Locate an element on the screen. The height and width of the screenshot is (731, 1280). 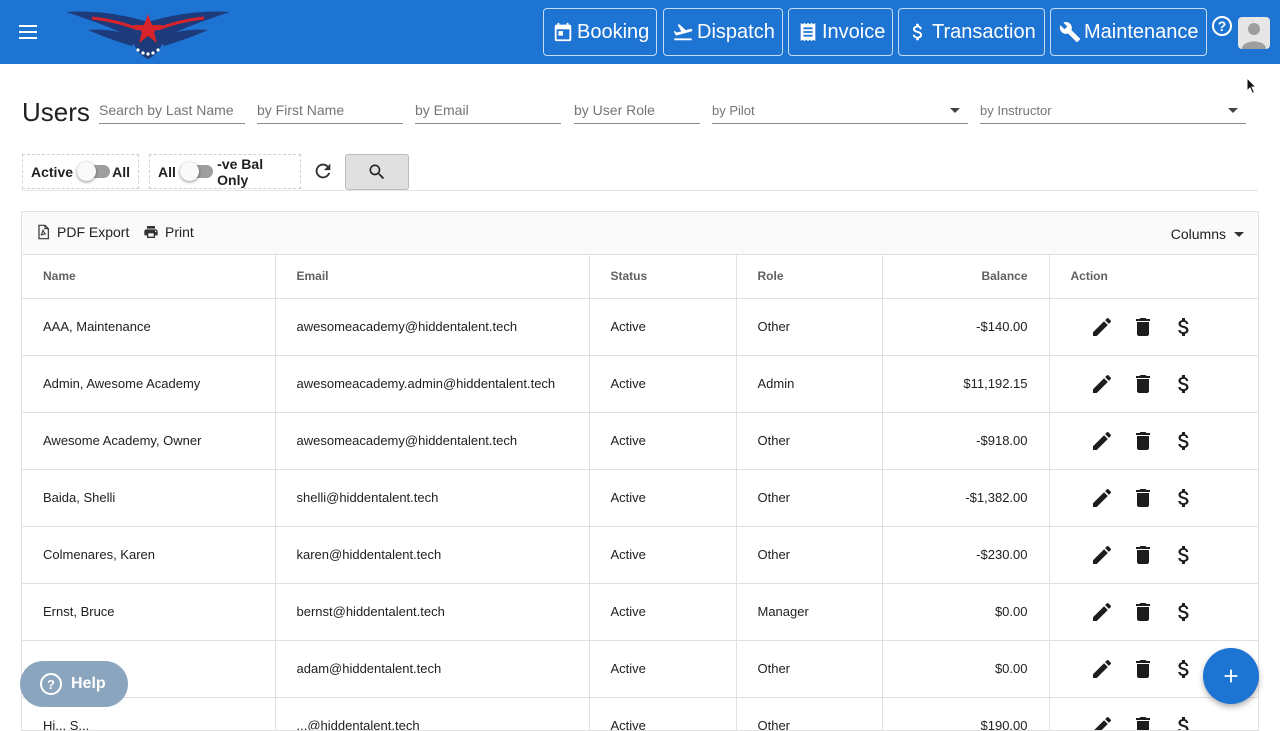
nav-maintenance-button: Maintenance is located at coordinates (1128, 32).